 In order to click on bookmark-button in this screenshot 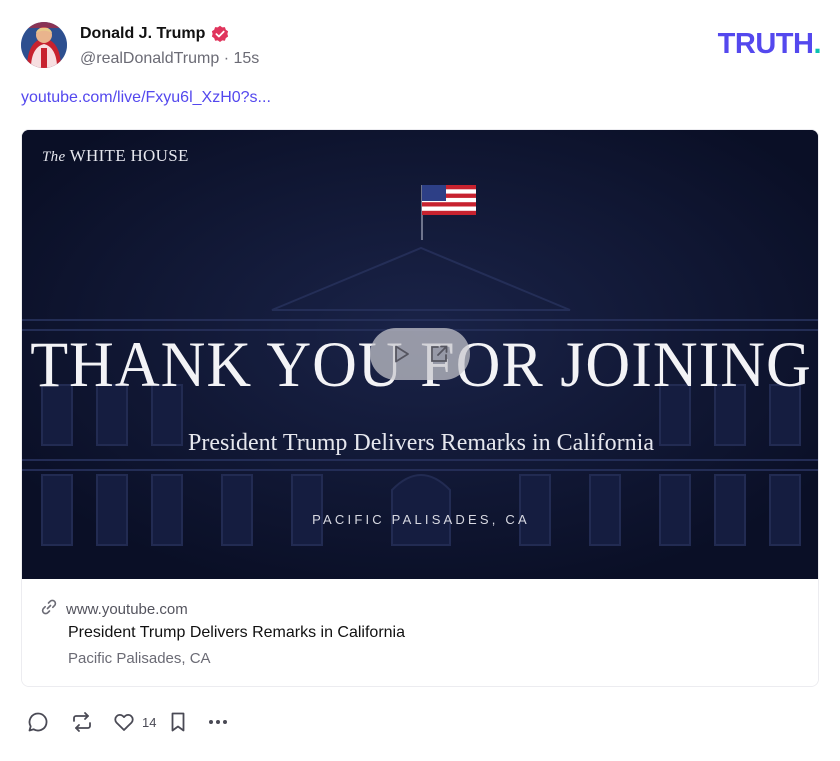, I will do `click(186, 722)`.